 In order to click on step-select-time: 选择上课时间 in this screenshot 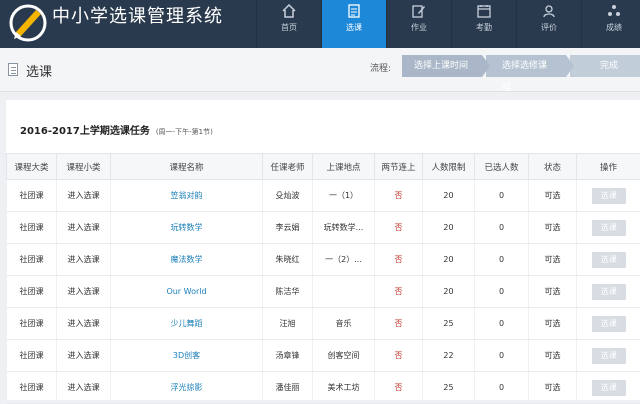, I will do `click(442, 66)`.